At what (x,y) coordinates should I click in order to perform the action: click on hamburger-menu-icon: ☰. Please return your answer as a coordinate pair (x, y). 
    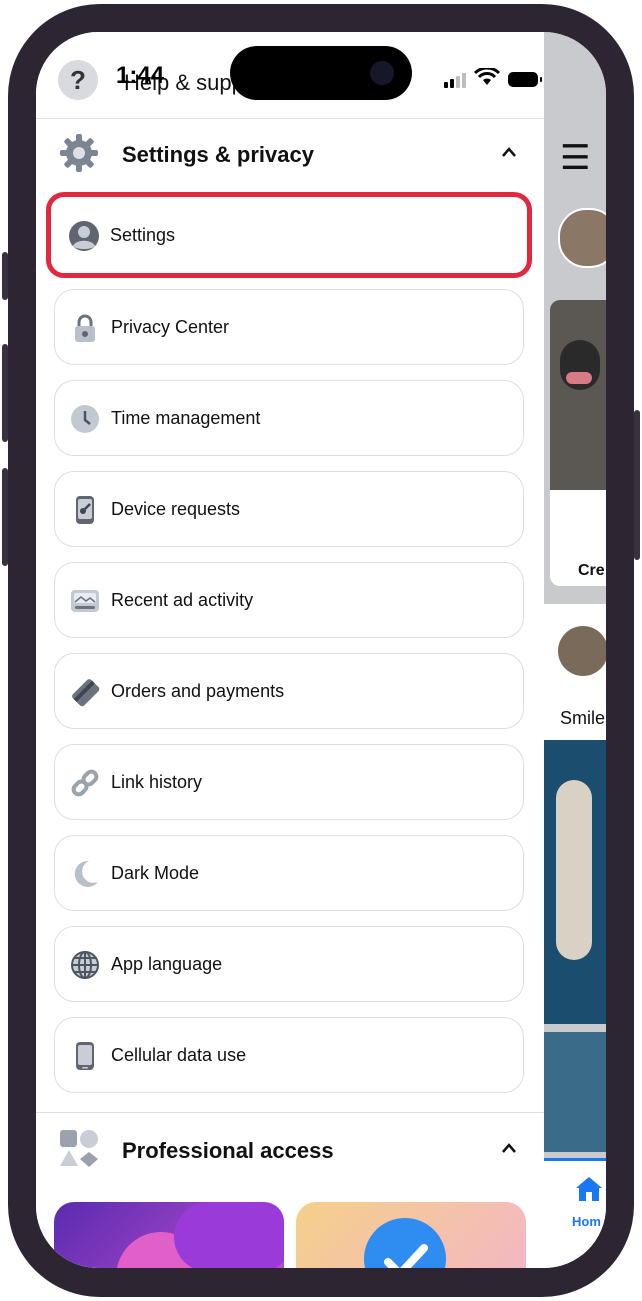
    Looking at the image, I should click on (575, 158).